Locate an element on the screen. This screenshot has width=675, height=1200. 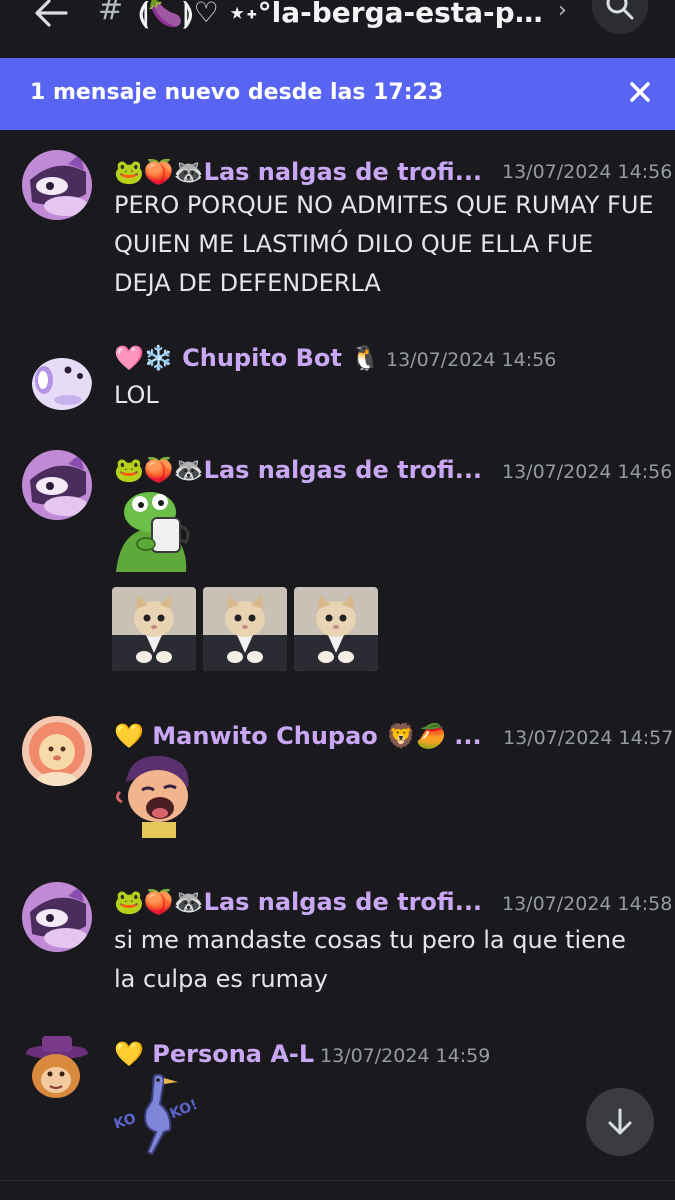
back-button is located at coordinates (51, 16).